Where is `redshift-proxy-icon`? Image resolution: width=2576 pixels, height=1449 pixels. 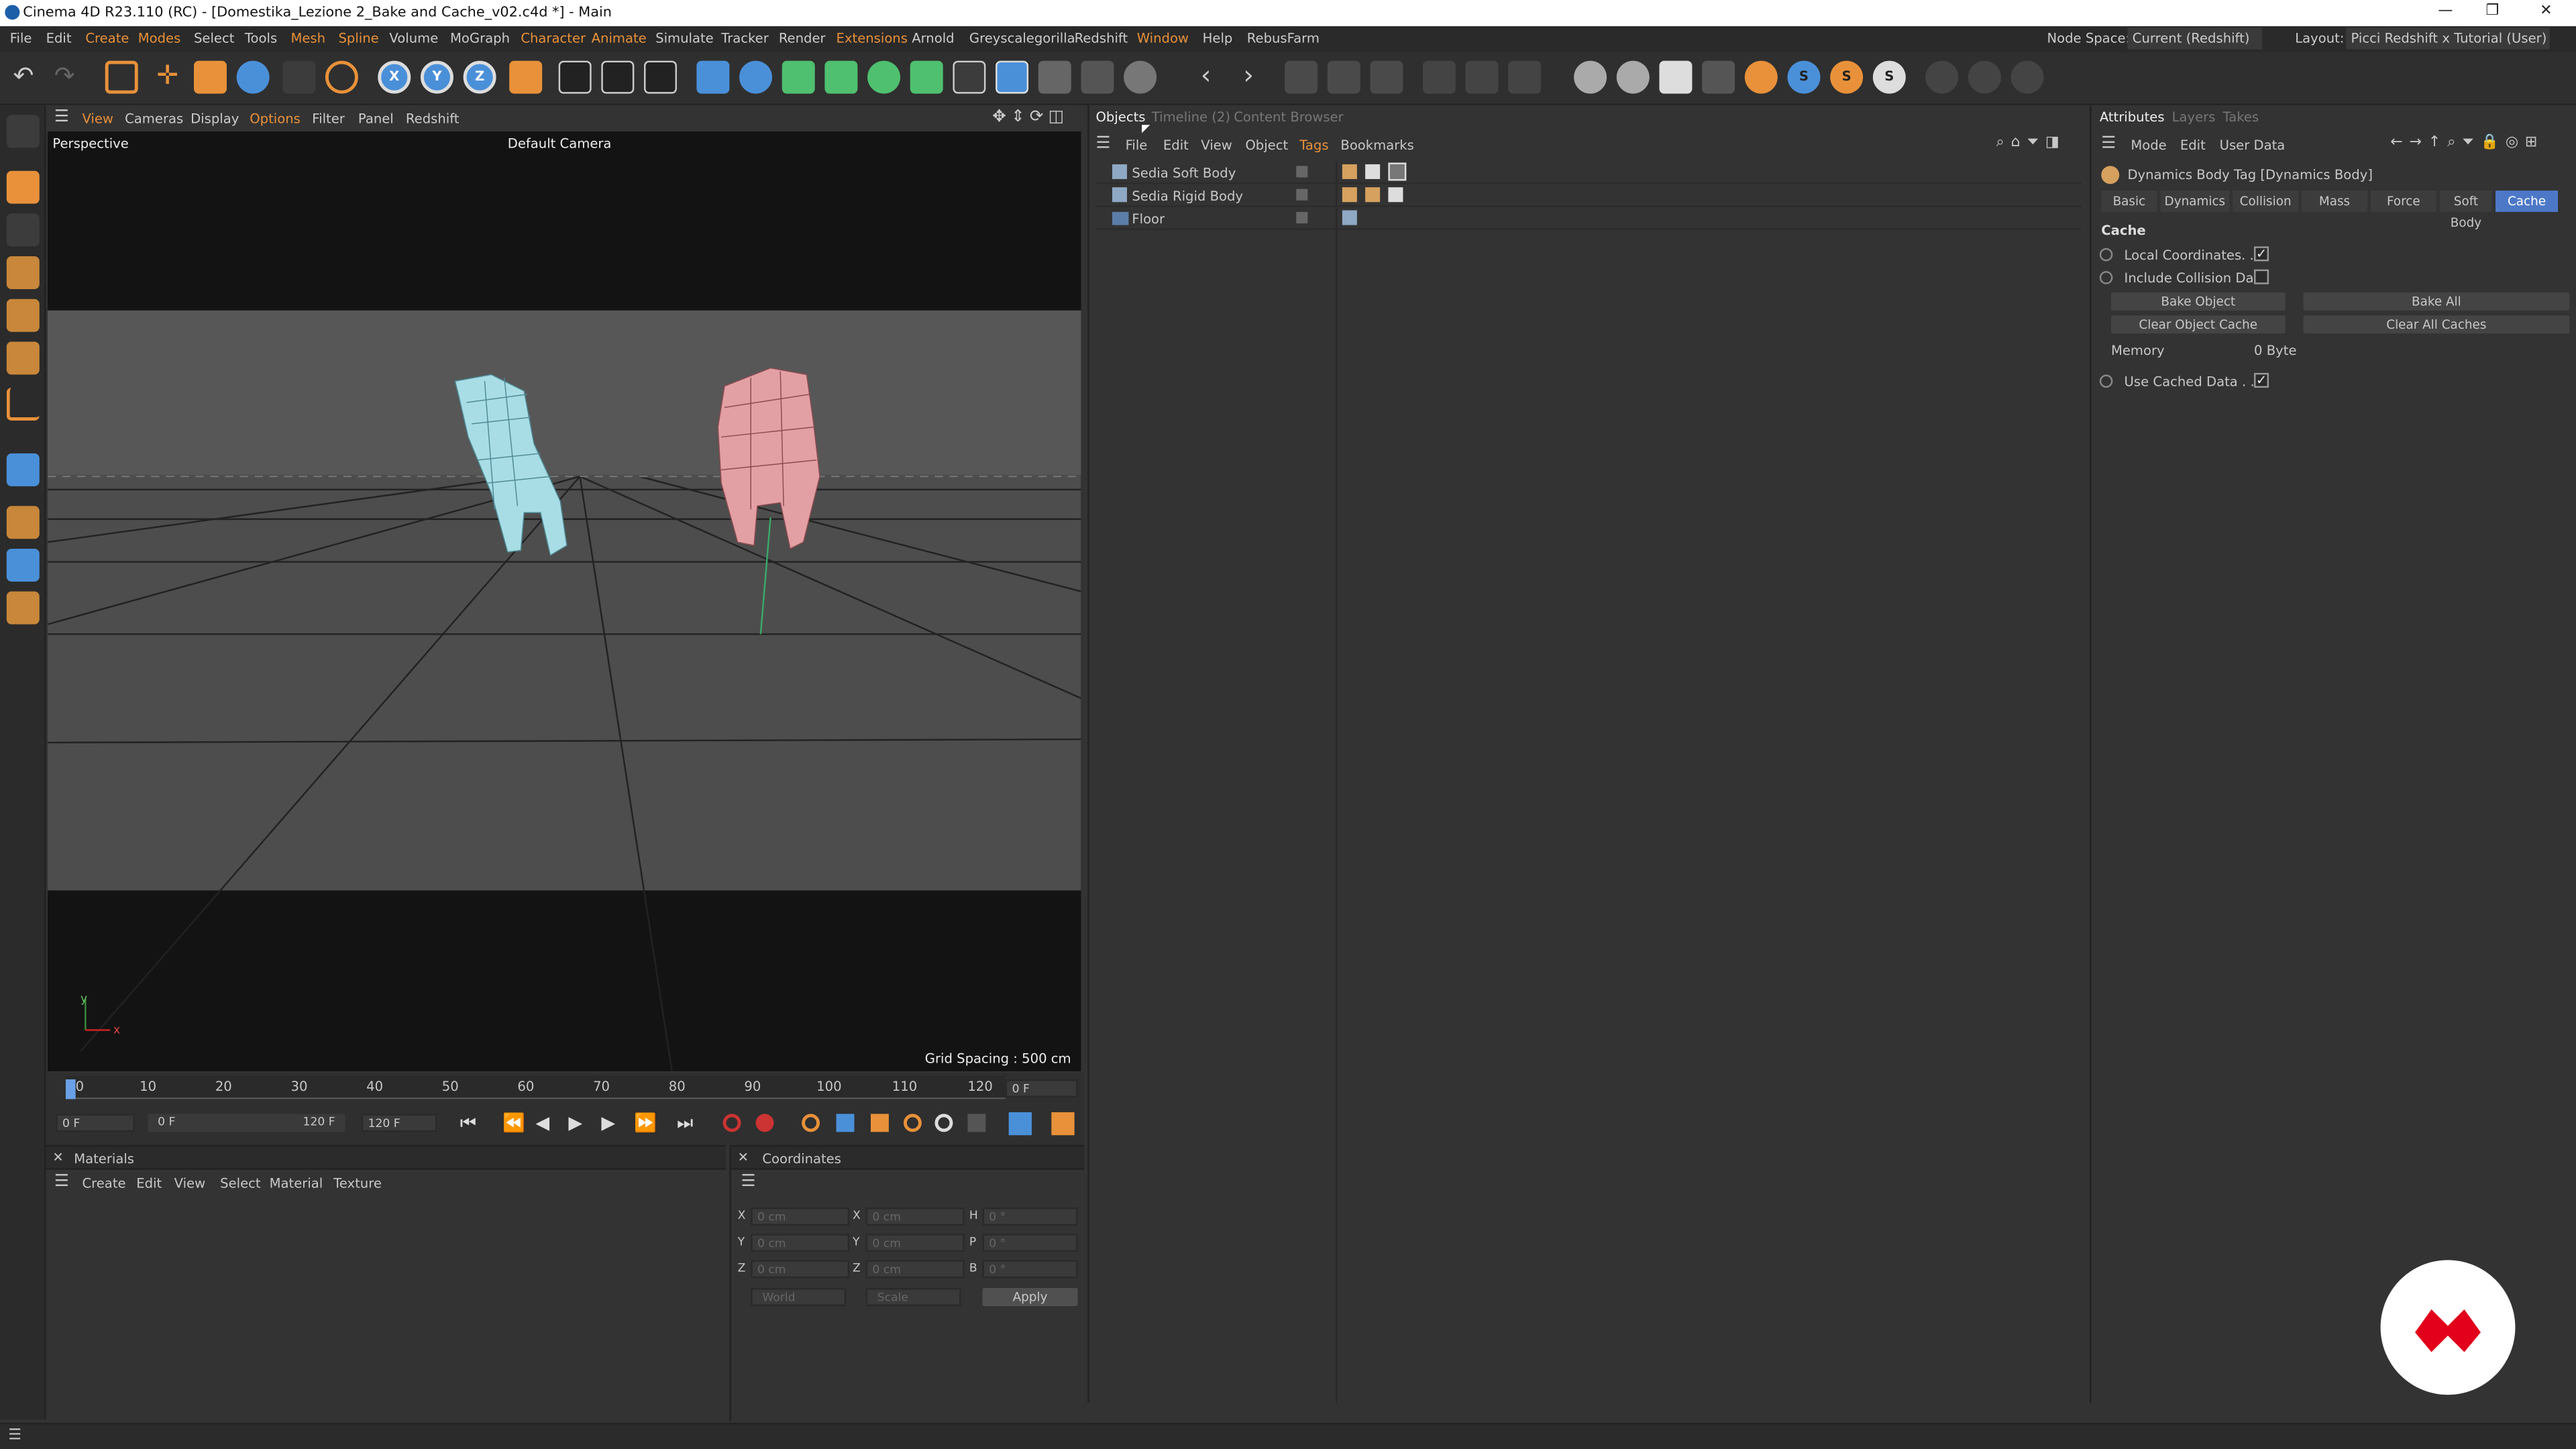
redshift-proxy-icon is located at coordinates (1718, 77).